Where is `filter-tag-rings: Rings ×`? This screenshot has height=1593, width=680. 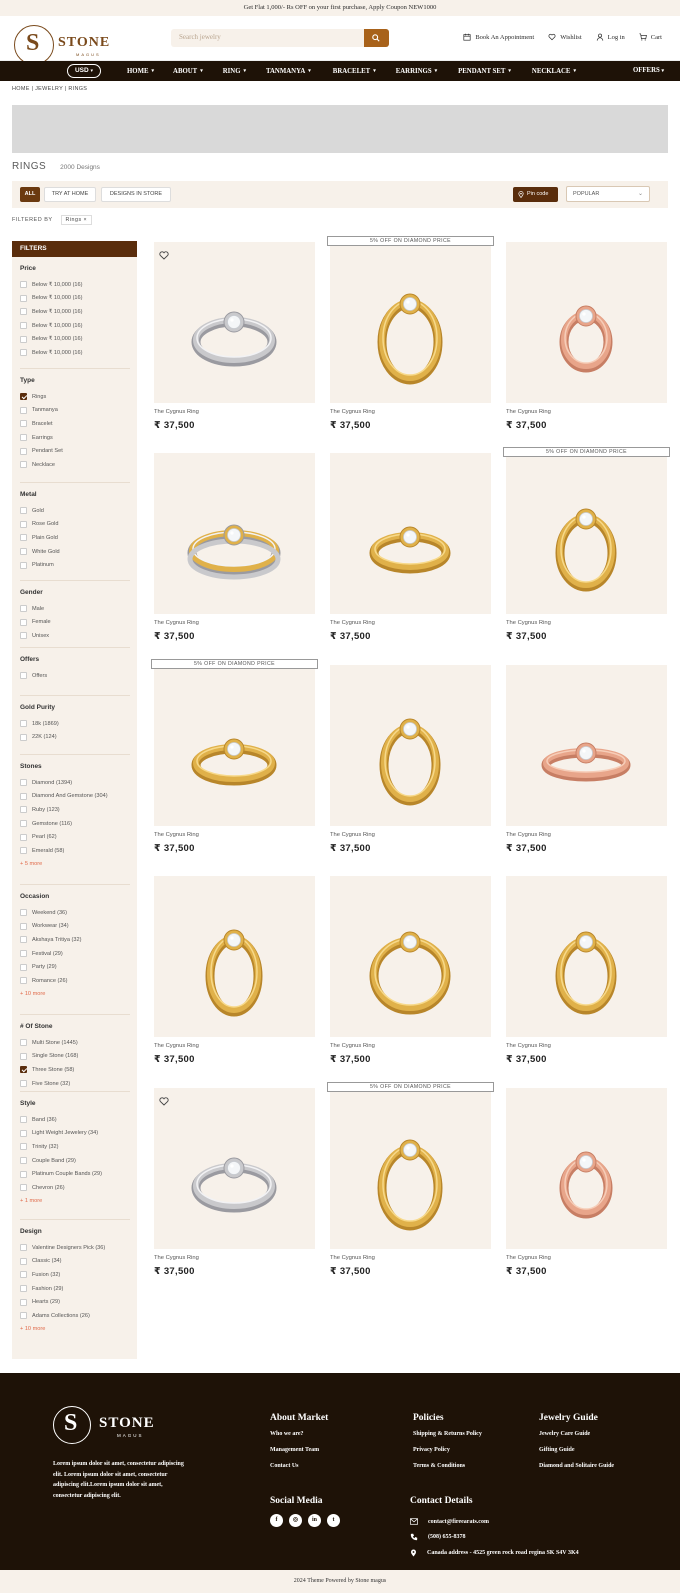 filter-tag-rings: Rings × is located at coordinates (76, 220).